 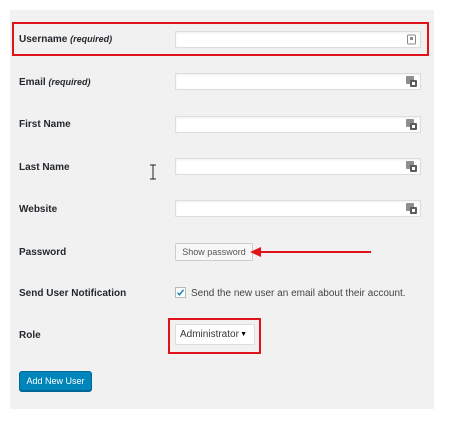 I want to click on show-password-button: Show password, so click(x=214, y=252).